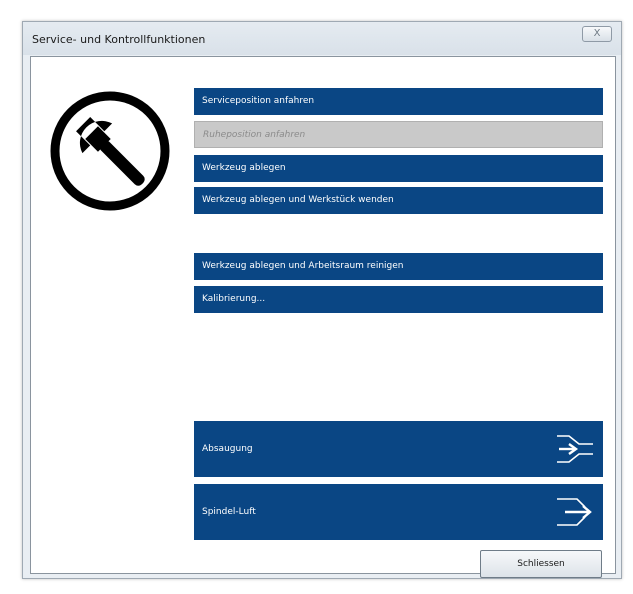 The image size is (633, 594). I want to click on serviceposition-label: Serviceposition anfahren, so click(258, 101).